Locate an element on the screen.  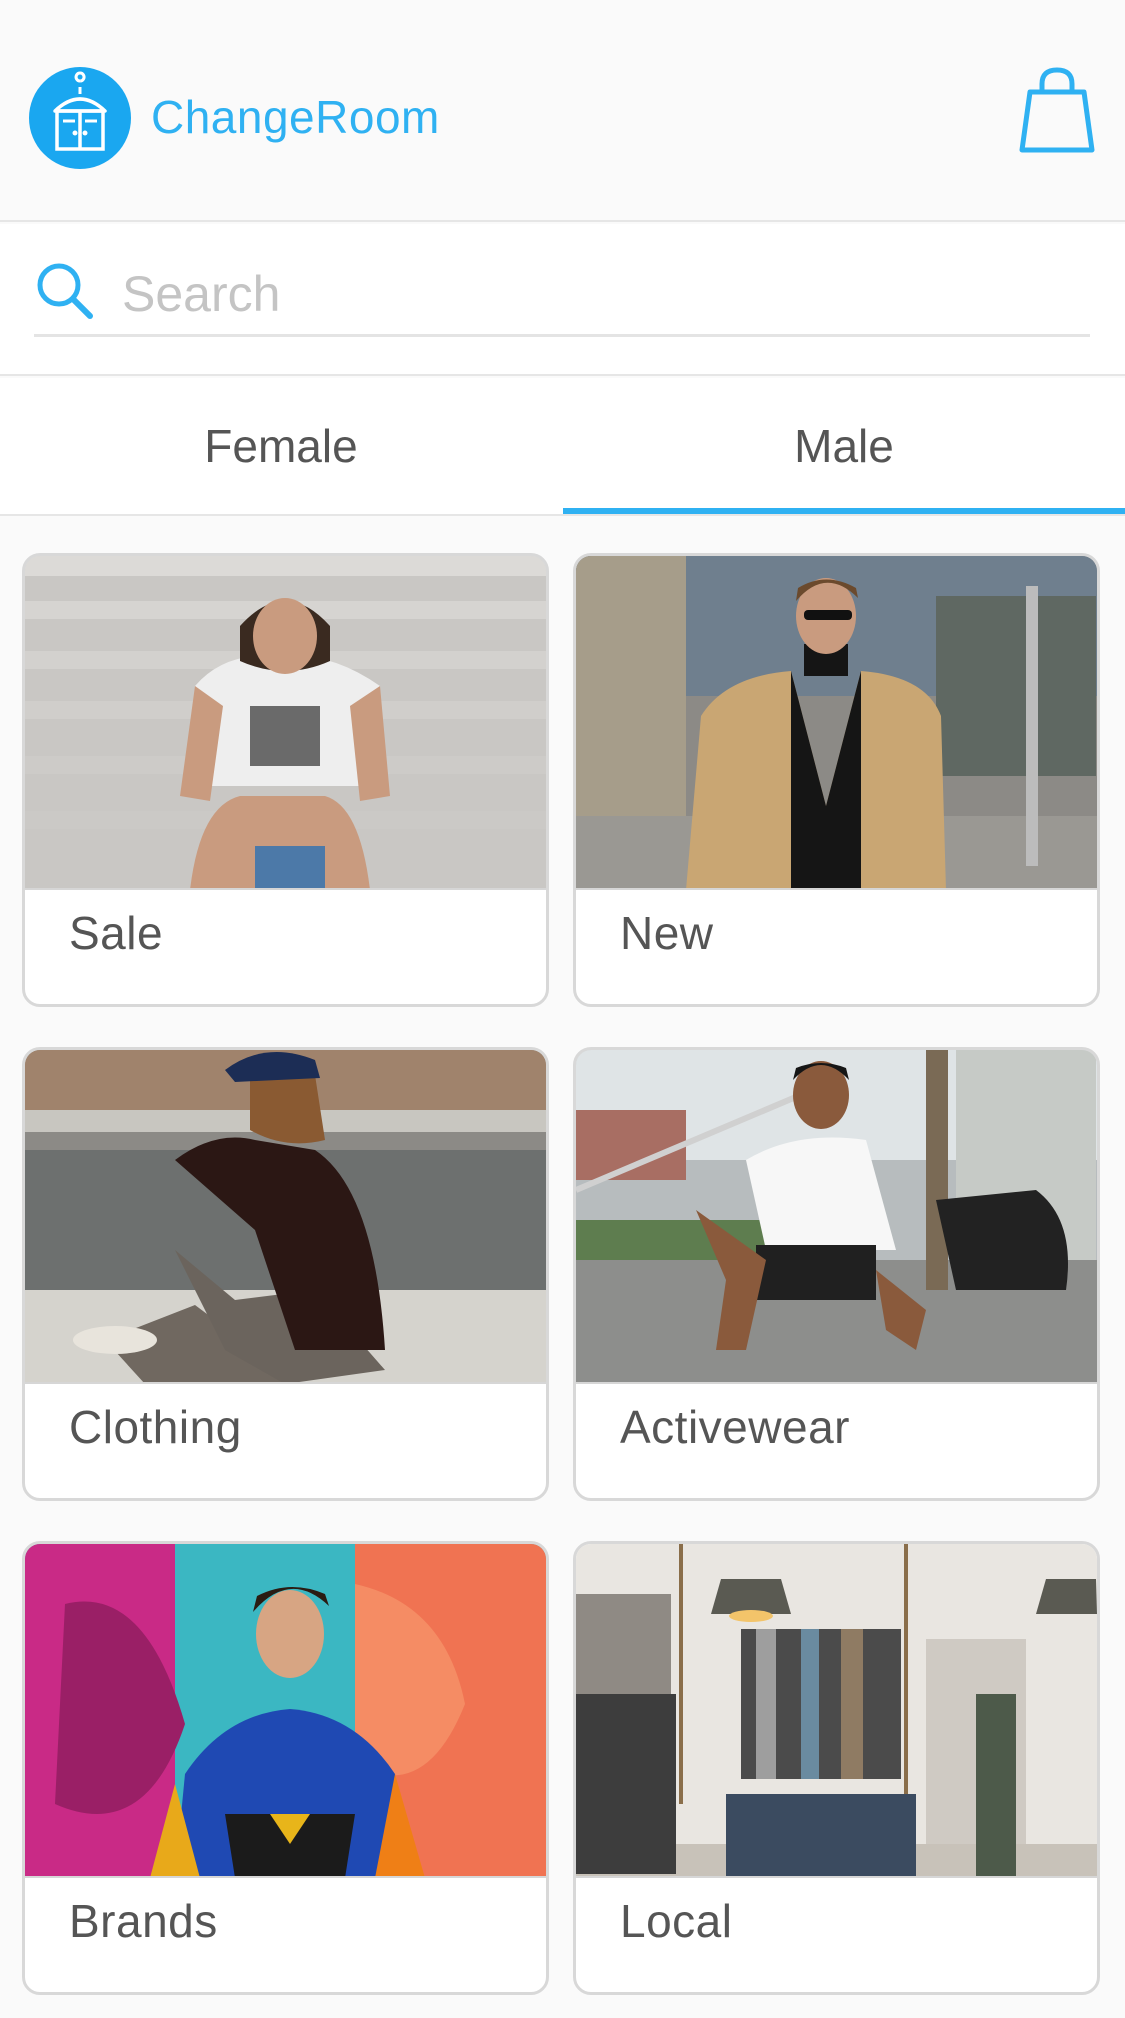
category-label-local: Local is located at coordinates (676, 1921).